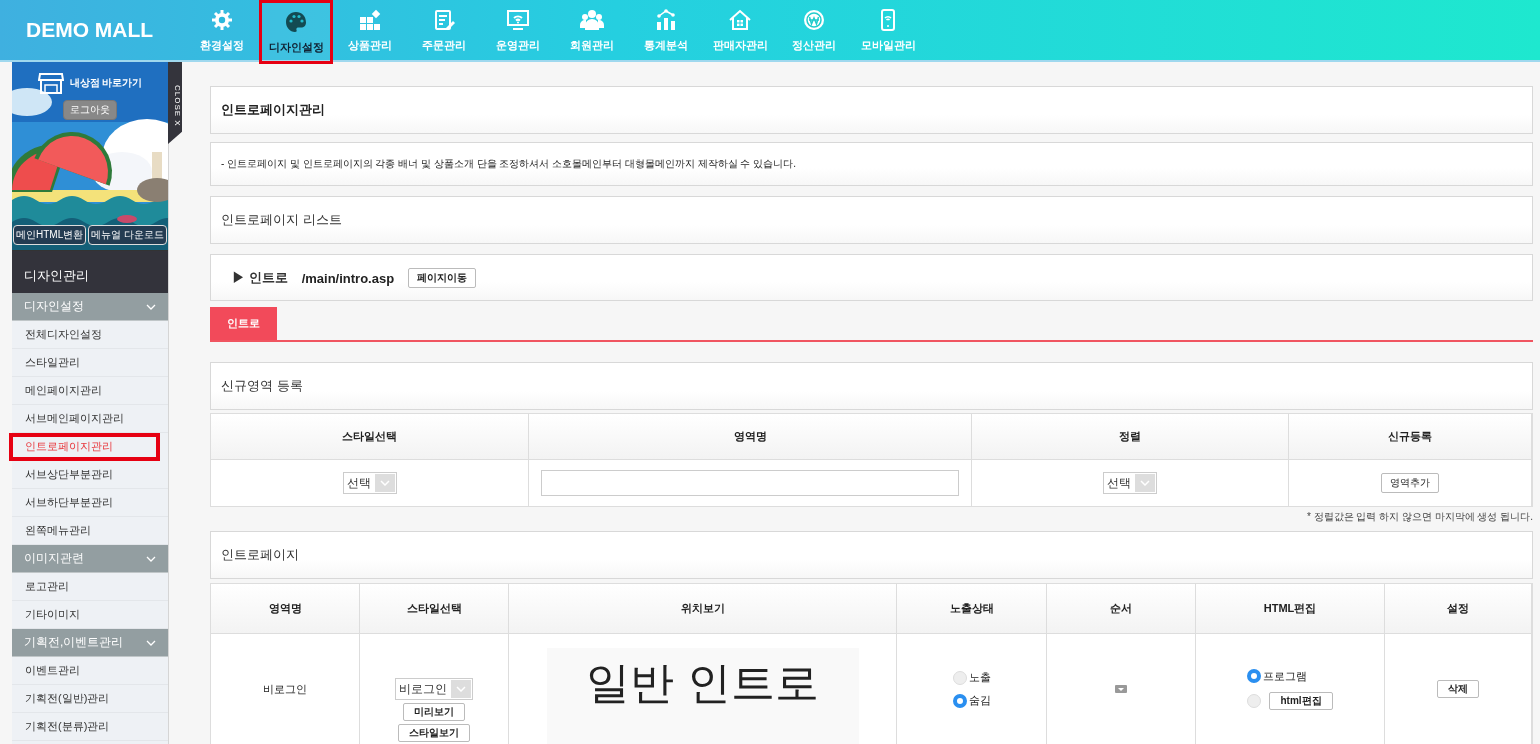 The width and height of the screenshot is (1540, 744). What do you see at coordinates (592, 19) in the screenshot?
I see `people-icon` at bounding box center [592, 19].